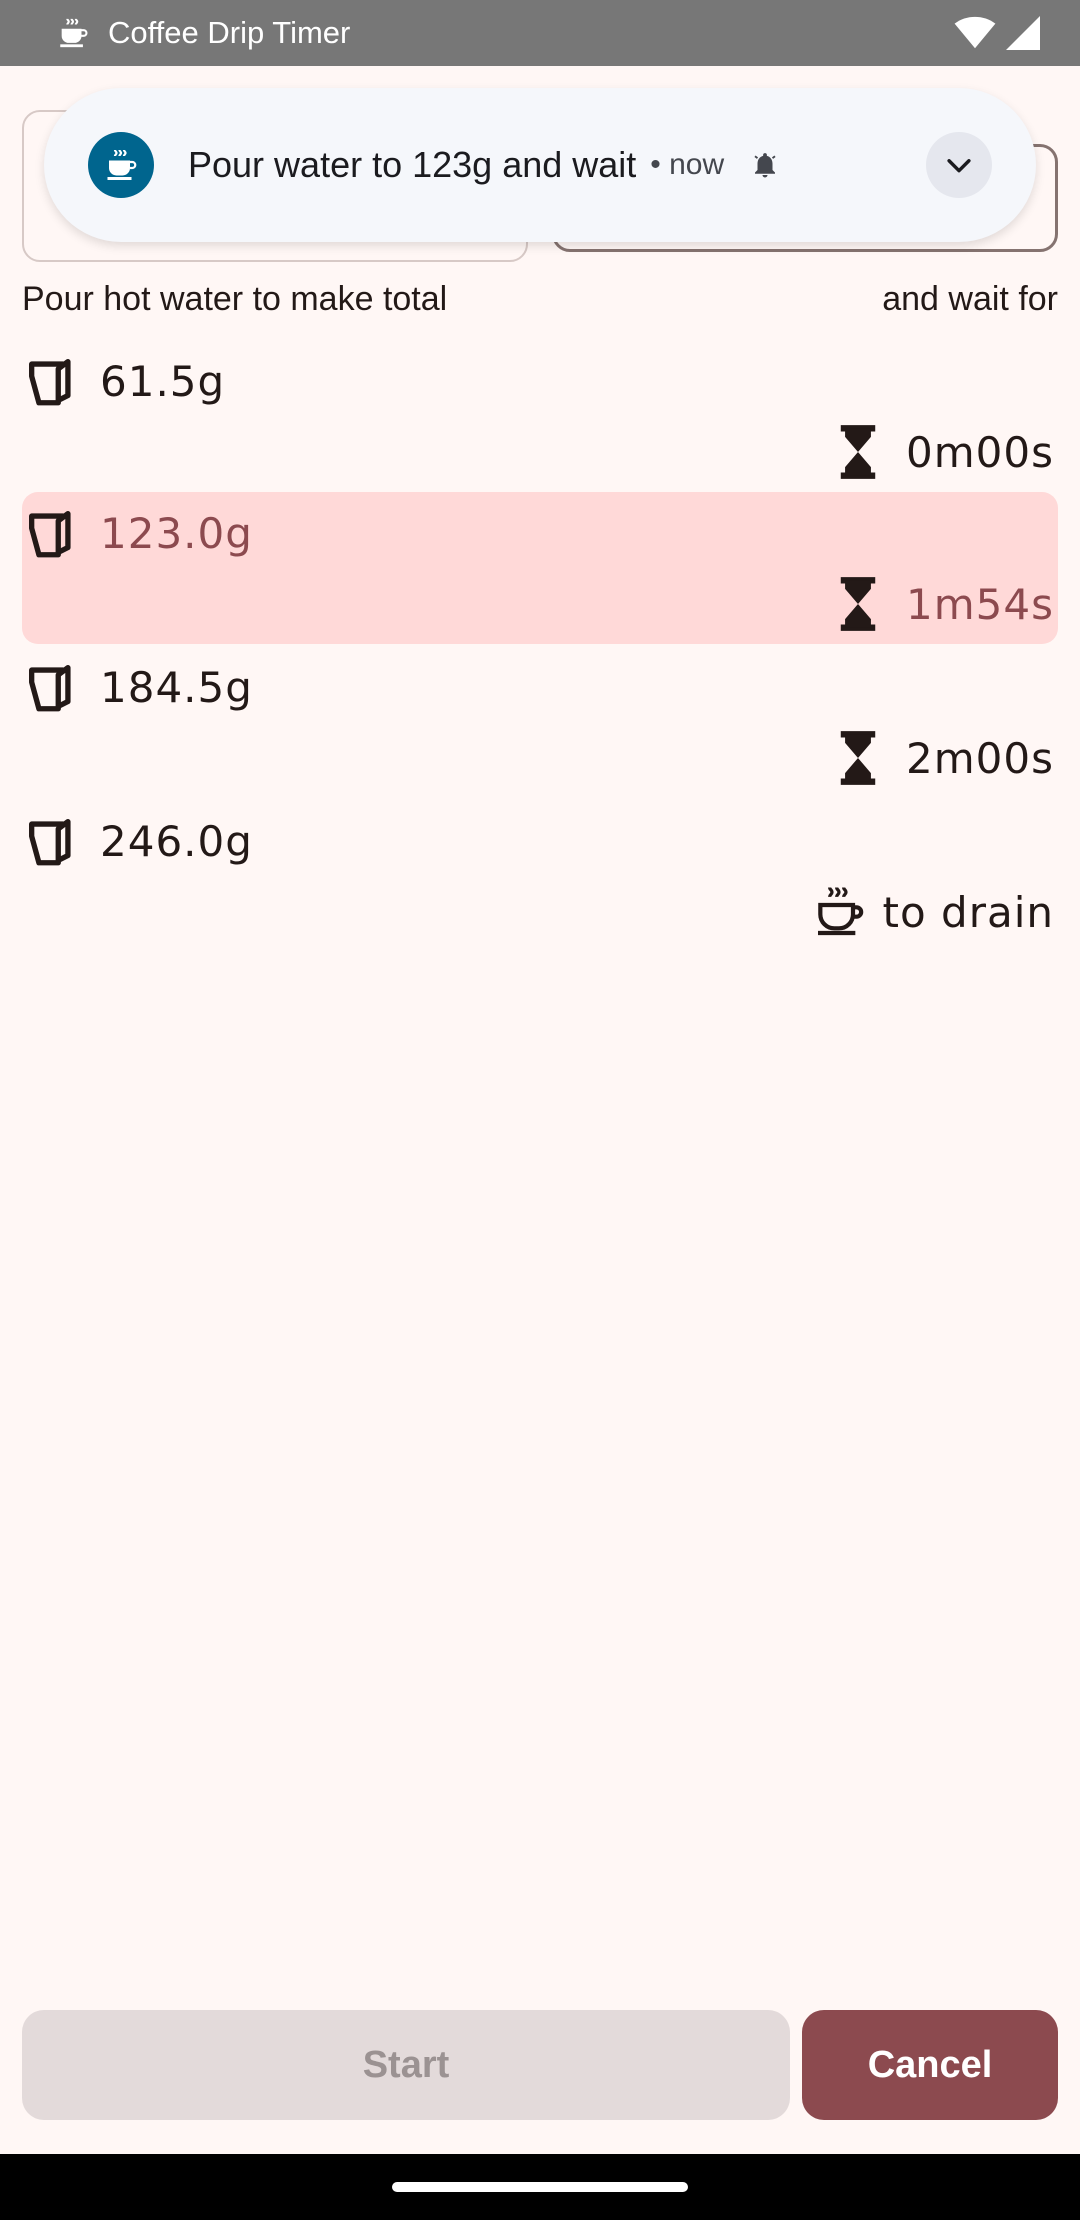 The image size is (1080, 2220). I want to click on wait-column-header: and wait for, so click(970, 299).